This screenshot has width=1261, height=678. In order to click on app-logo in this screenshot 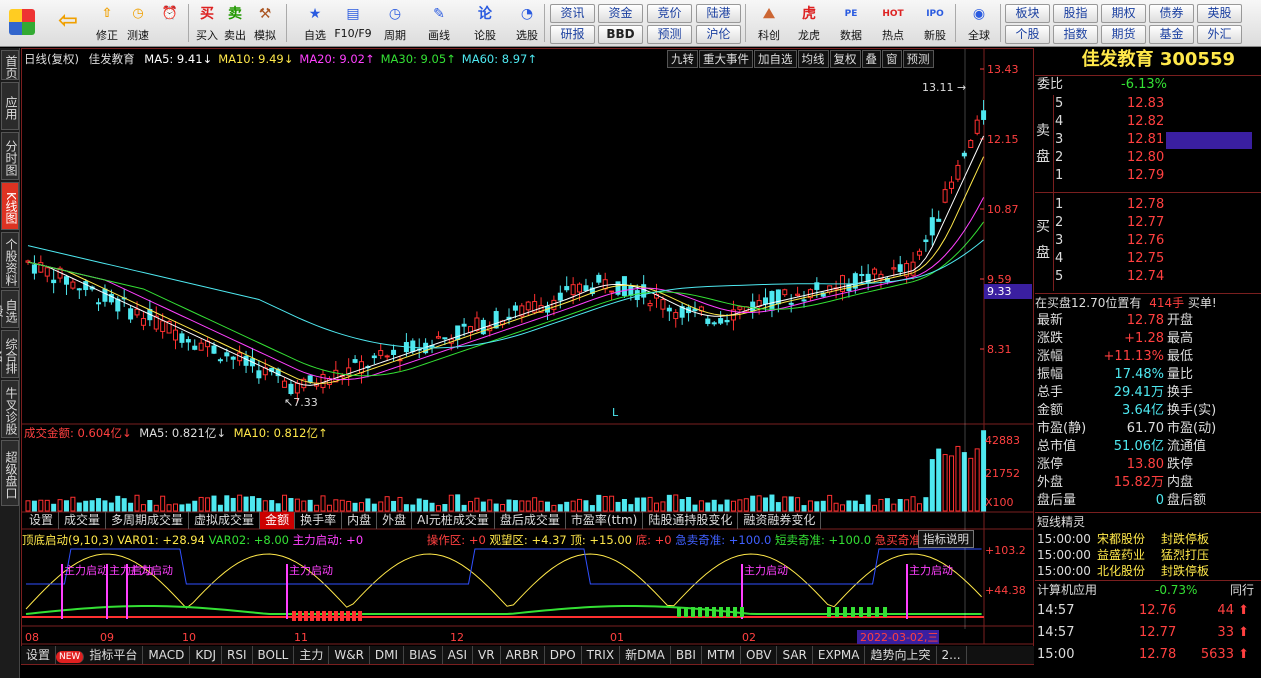, I will do `click(22, 24)`.